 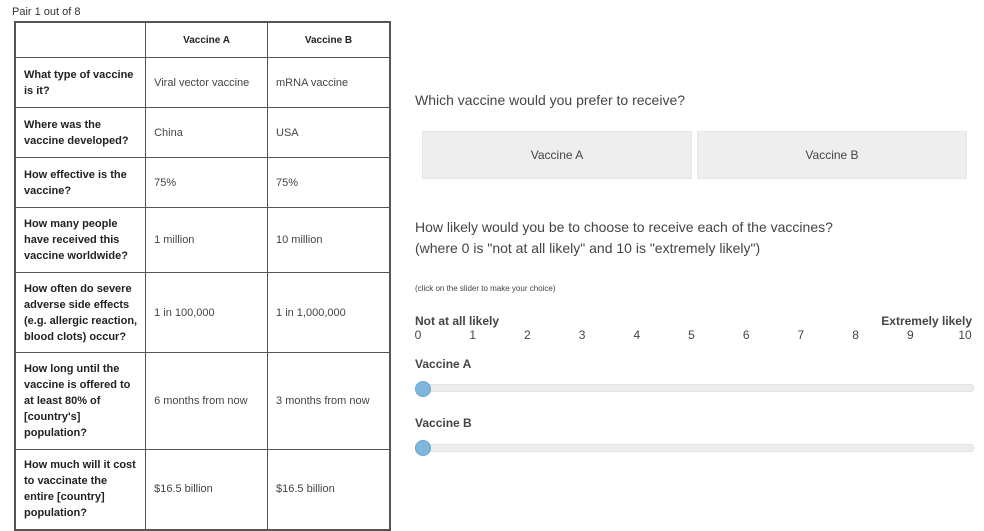 I want to click on scale-tick: 10, so click(x=965, y=335).